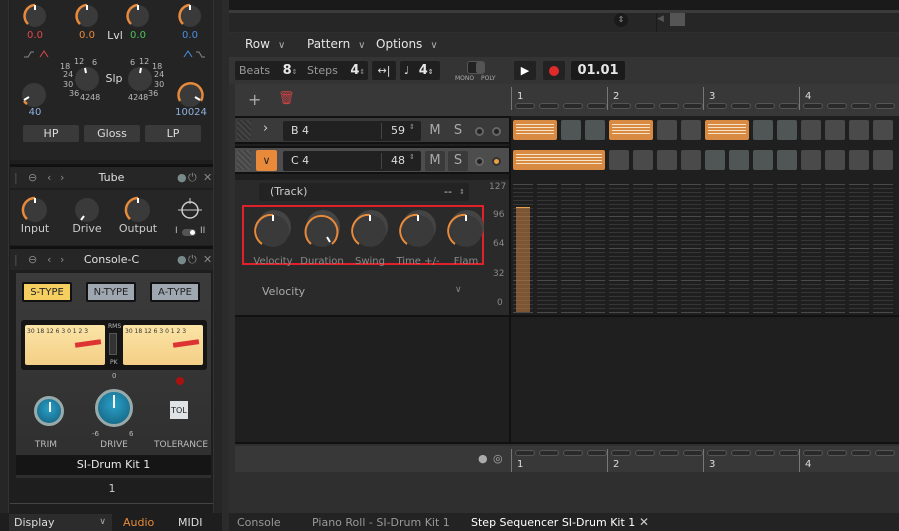 This screenshot has width=899, height=531. Describe the element at coordinates (287, 70) in the screenshot. I see `beats-value: 8` at that location.